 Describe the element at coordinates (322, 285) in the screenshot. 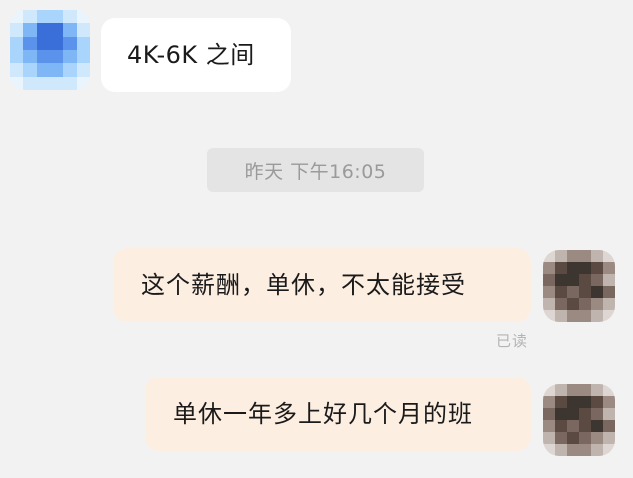

I see `message-bubble-outgoing: 这个薪酬，单休，不太能接受` at that location.